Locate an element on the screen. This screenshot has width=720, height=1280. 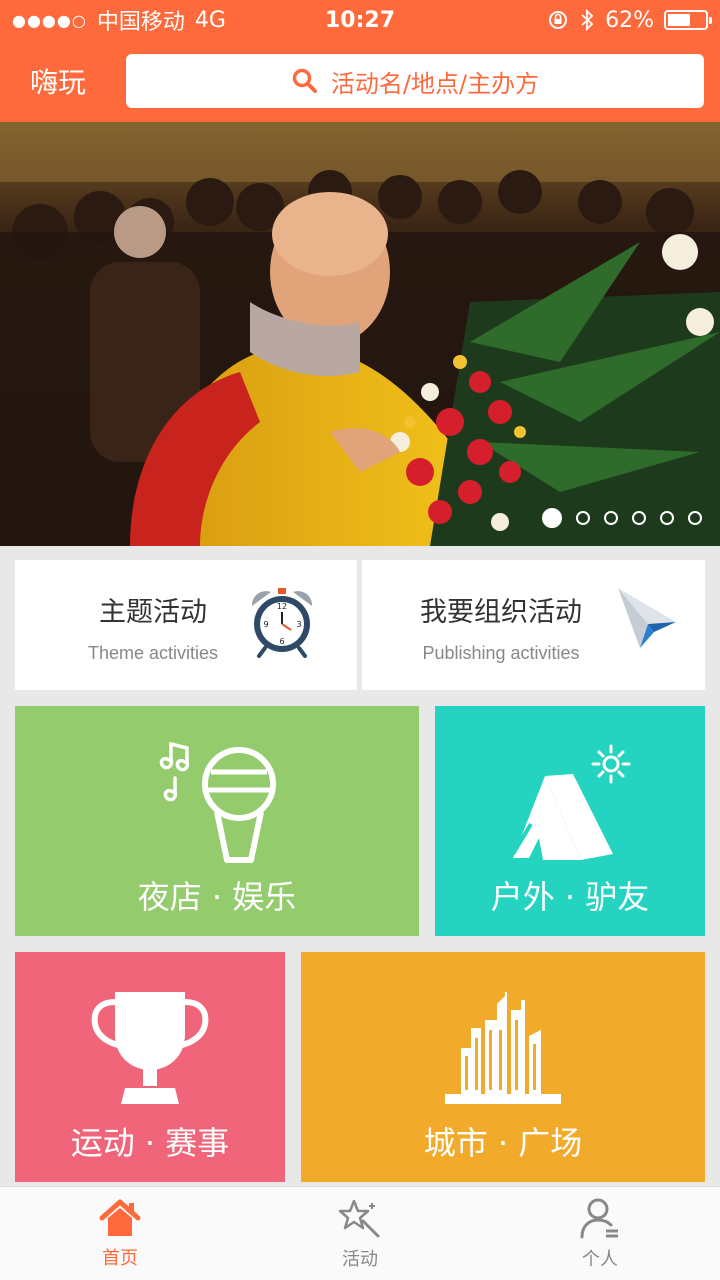
signal-strength-icon: ●●●●○ is located at coordinates (49, 20).